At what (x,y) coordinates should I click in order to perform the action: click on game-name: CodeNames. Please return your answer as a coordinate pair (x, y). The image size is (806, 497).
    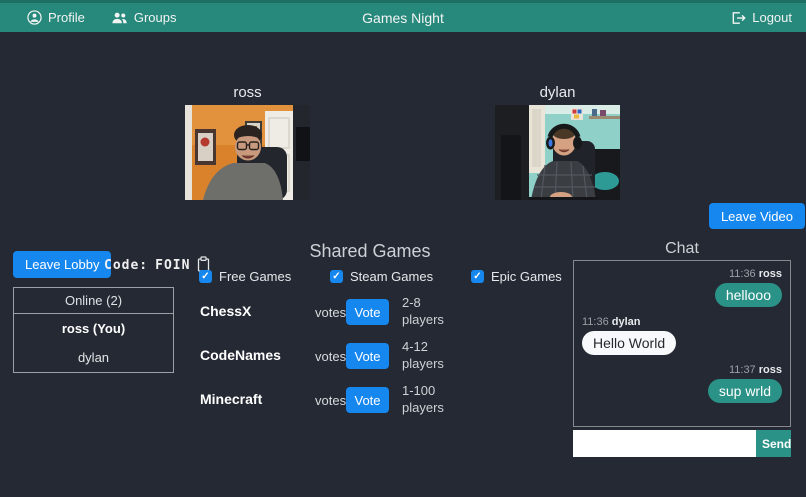
    Looking at the image, I should click on (240, 355).